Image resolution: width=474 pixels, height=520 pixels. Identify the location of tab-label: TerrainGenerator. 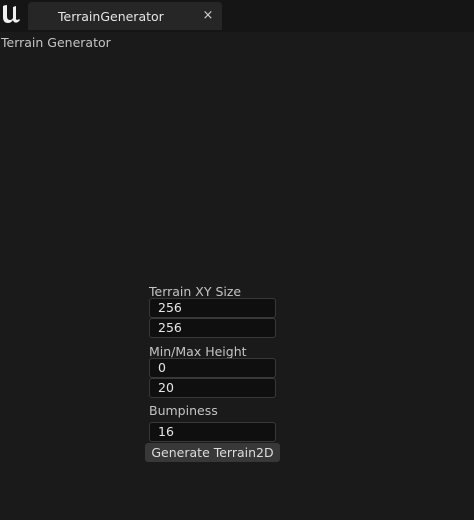
(111, 16).